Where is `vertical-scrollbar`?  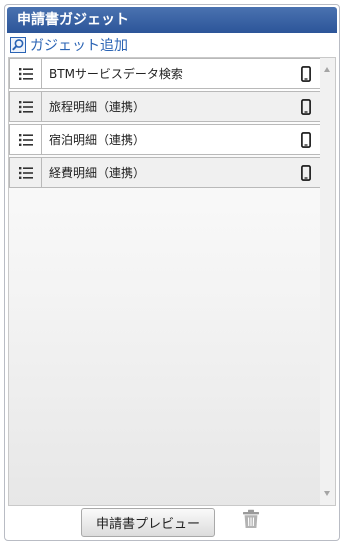
vertical-scrollbar is located at coordinates (327, 281).